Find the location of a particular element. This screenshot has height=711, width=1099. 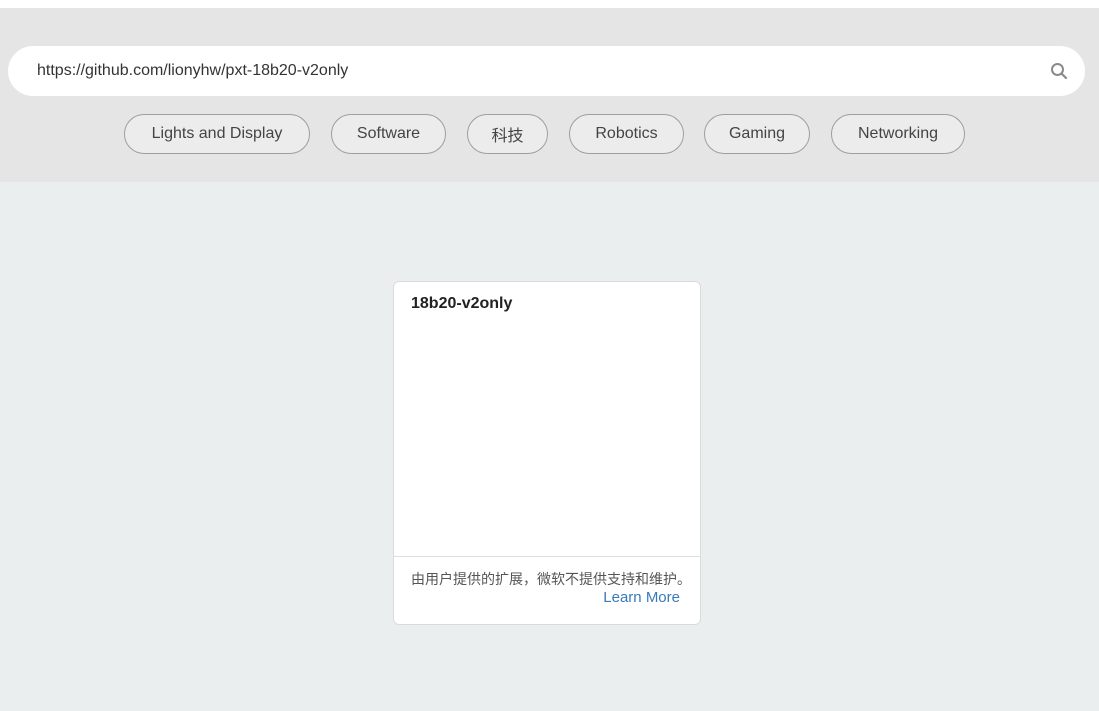

category-chip-tech: 科技 is located at coordinates (507, 134).